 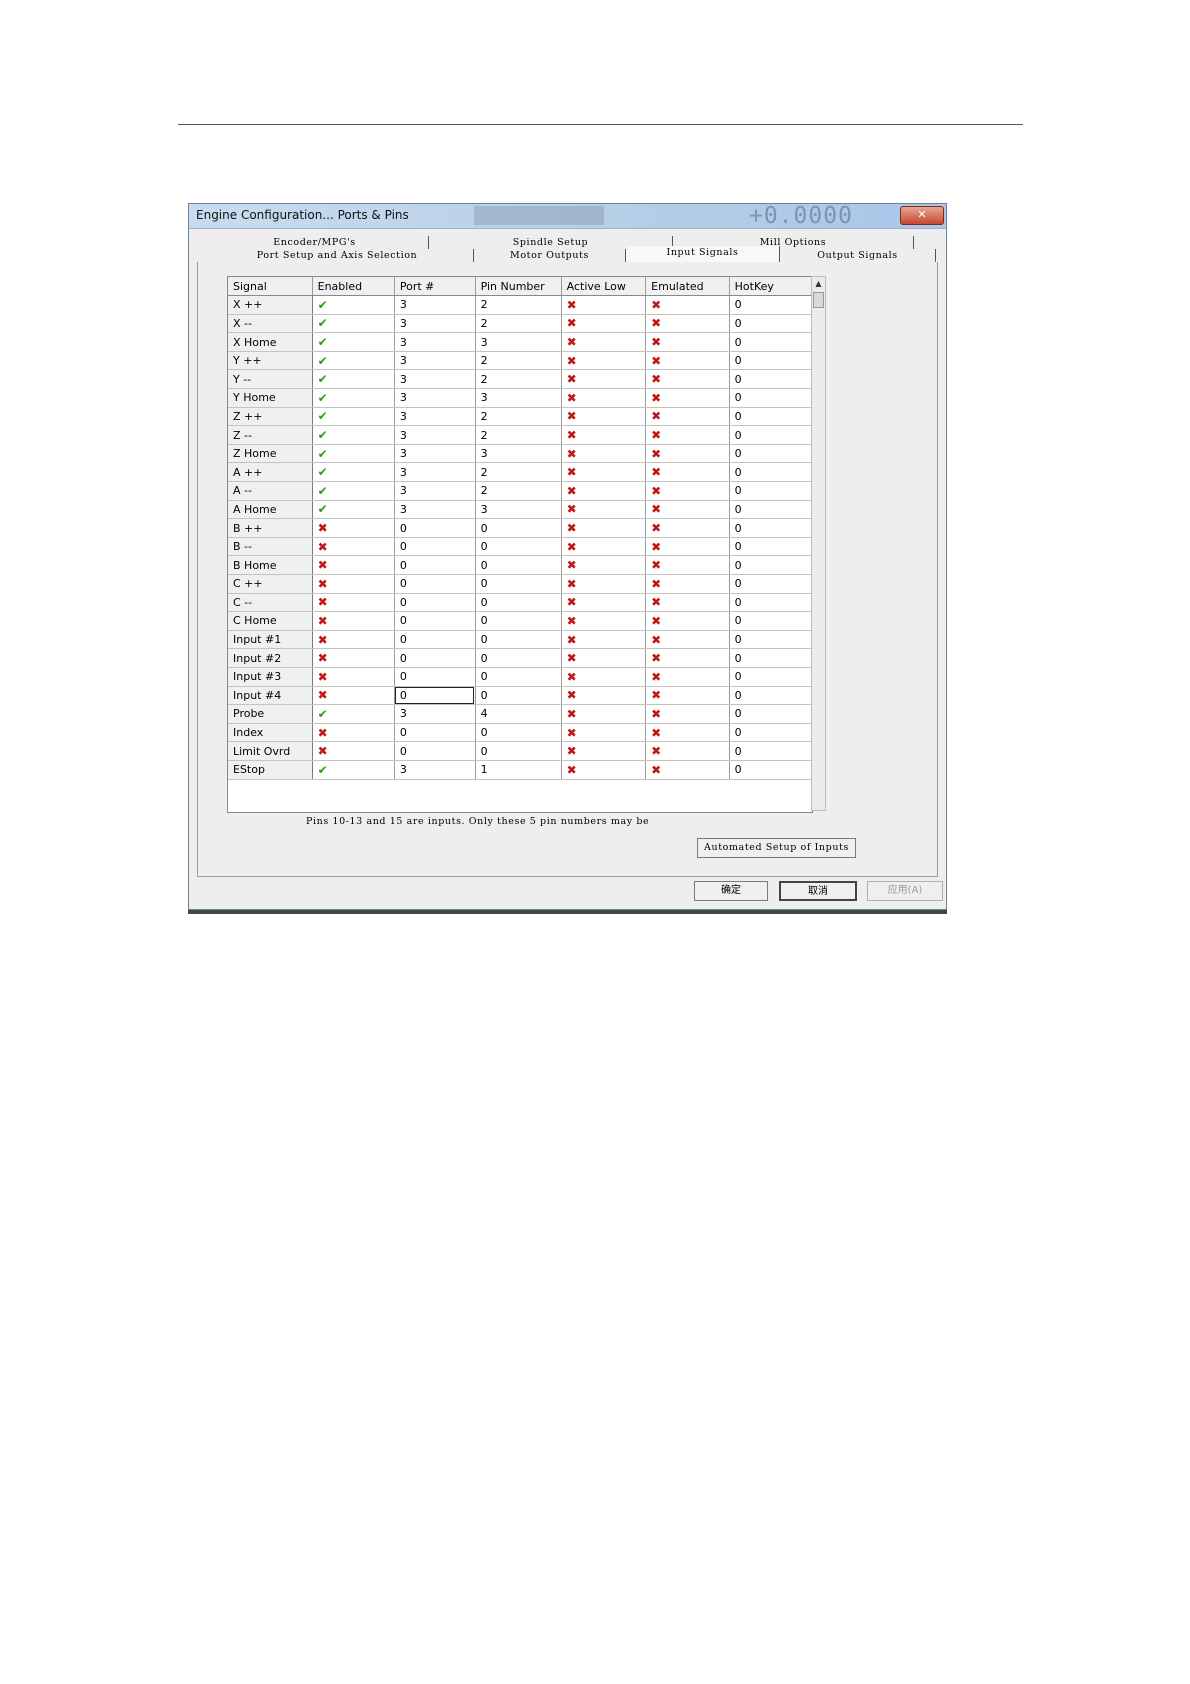 What do you see at coordinates (550, 255) in the screenshot?
I see `tab-motor-outputs: Motor Outputs` at bounding box center [550, 255].